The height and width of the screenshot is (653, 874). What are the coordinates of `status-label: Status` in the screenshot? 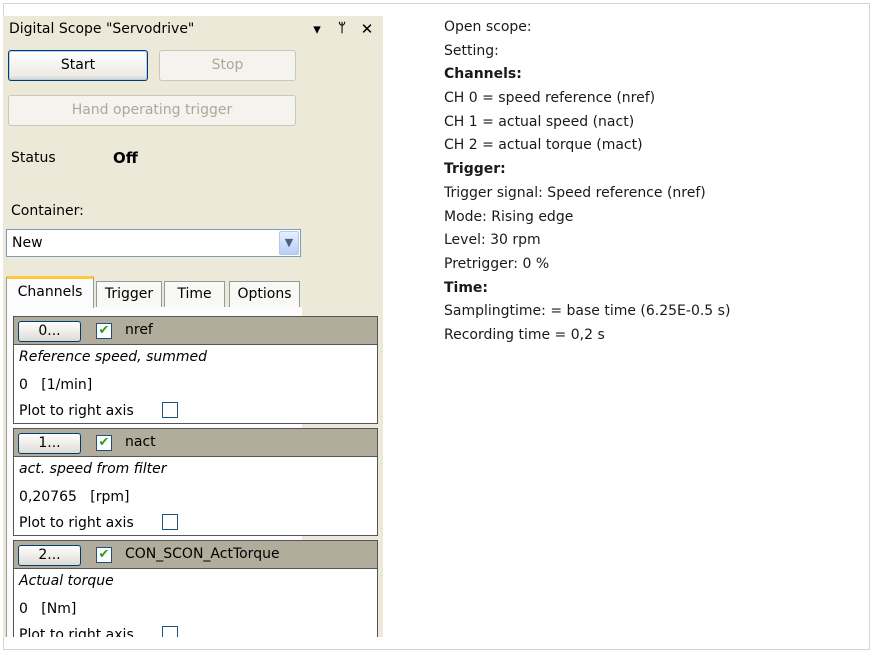 It's located at (33, 158).